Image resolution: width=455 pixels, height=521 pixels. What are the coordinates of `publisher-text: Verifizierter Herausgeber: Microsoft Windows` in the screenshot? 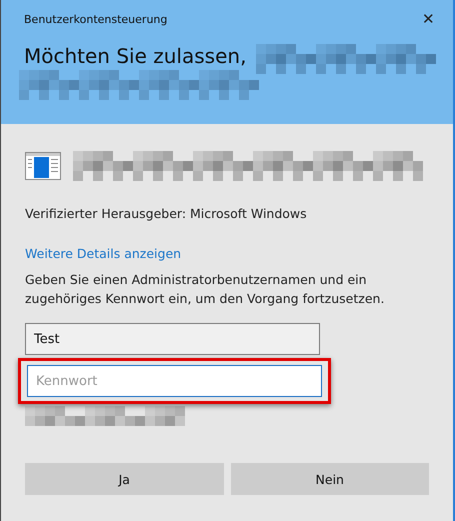 It's located at (166, 214).